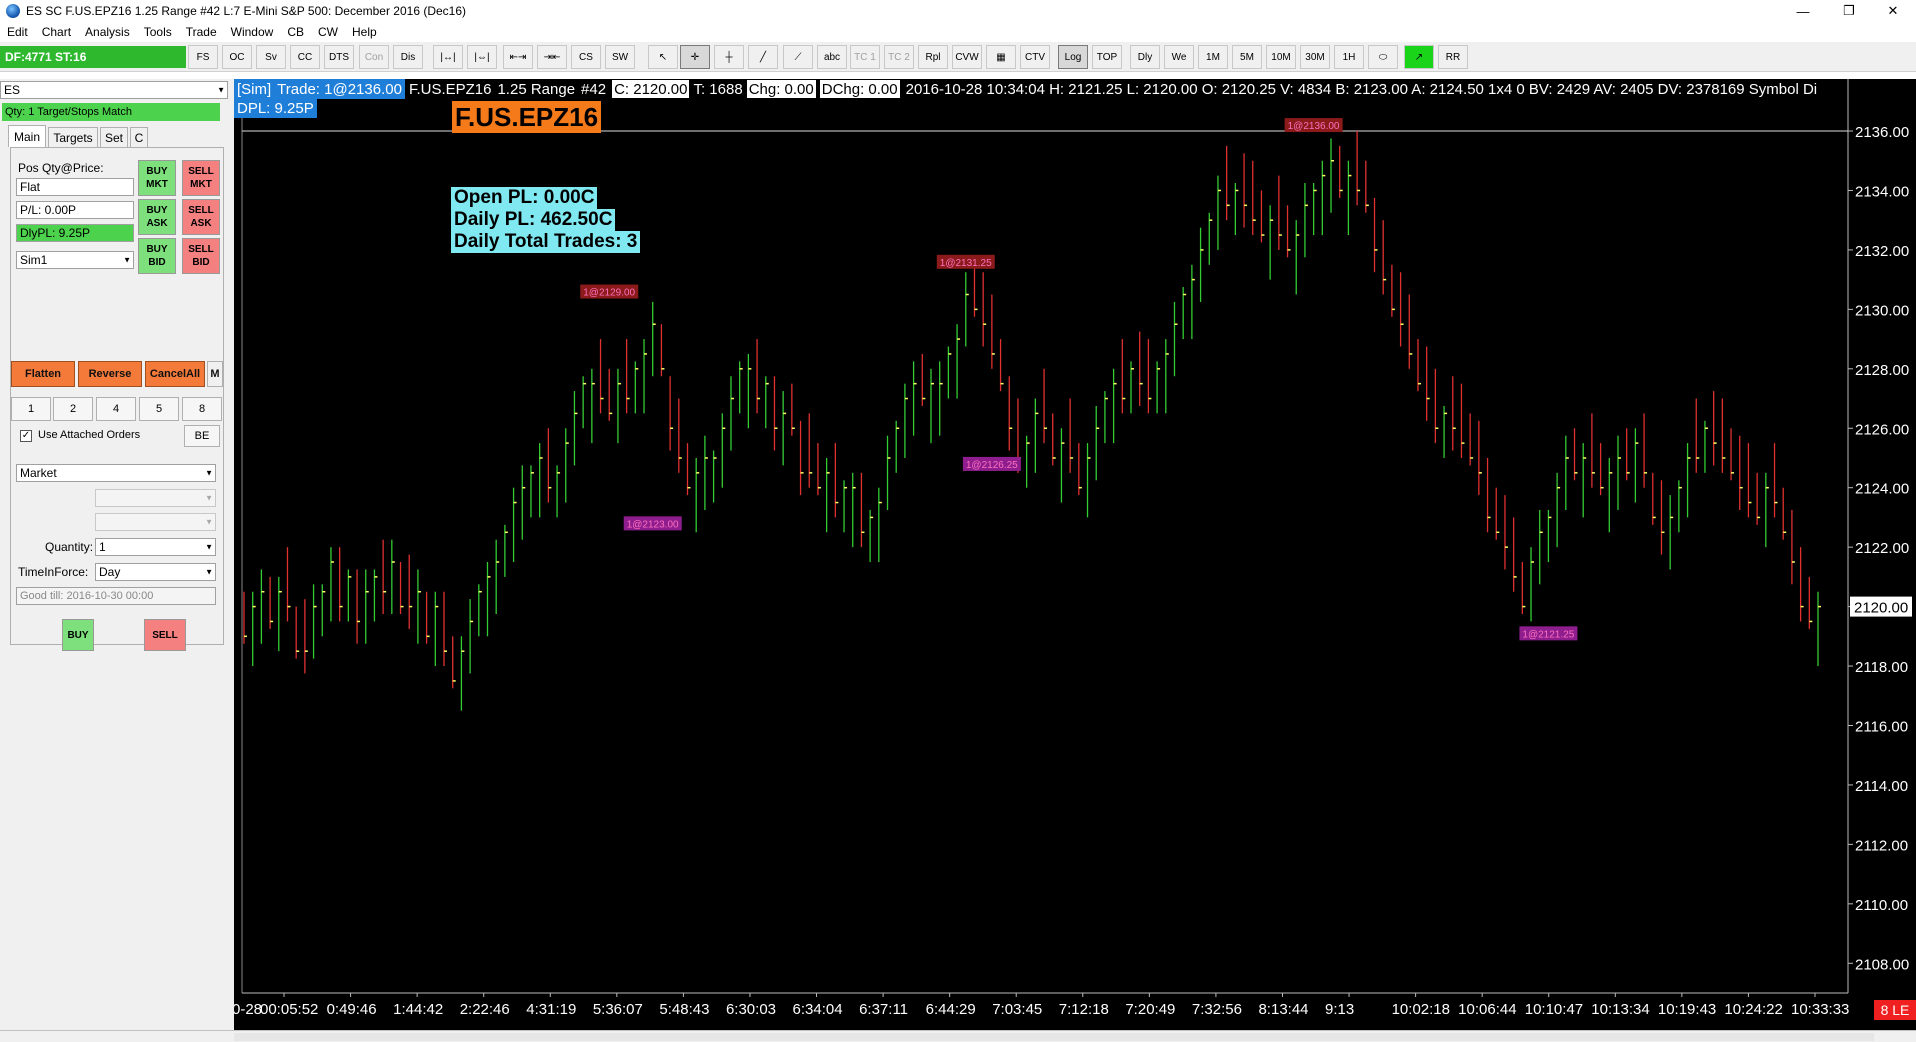 The width and height of the screenshot is (1916, 1042). What do you see at coordinates (448, 57) in the screenshot?
I see `toolbar-button-7: |↔|` at bounding box center [448, 57].